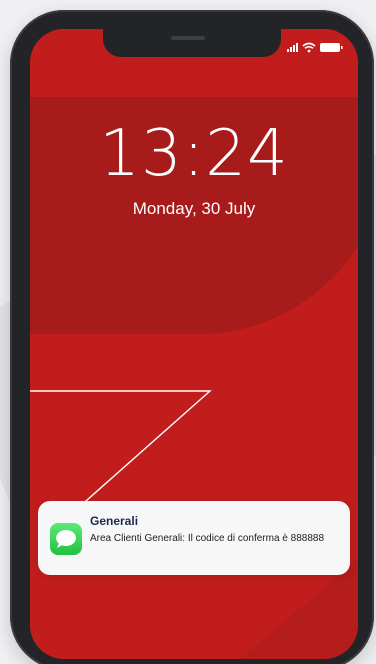 The width and height of the screenshot is (376, 664). Describe the element at coordinates (192, 43) in the screenshot. I see `notch` at that location.